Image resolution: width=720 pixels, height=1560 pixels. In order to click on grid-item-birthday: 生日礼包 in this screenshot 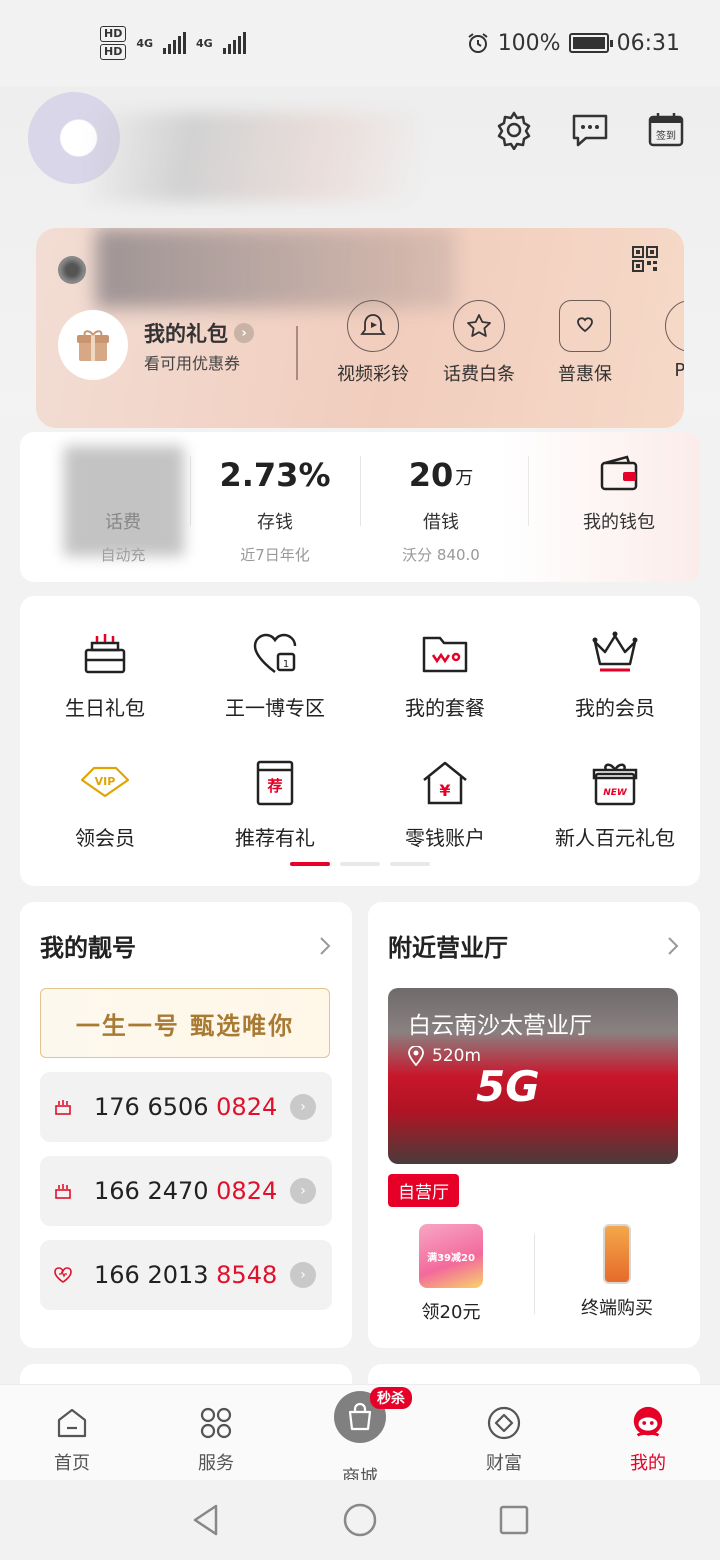, I will do `click(105, 673)`.